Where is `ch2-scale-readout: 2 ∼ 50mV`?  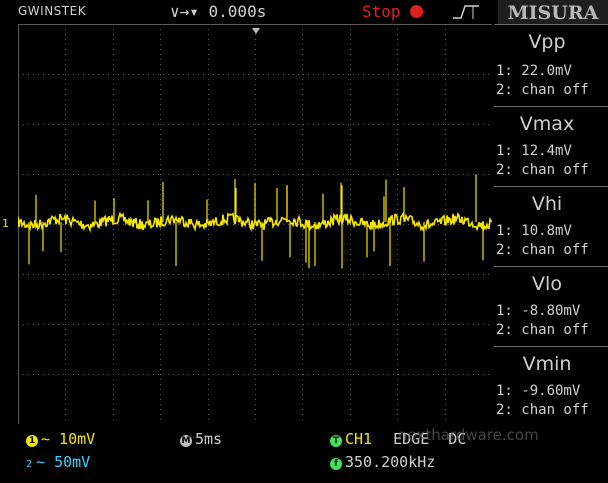 ch2-scale-readout: 2 ∼ 50mV is located at coordinates (58, 462).